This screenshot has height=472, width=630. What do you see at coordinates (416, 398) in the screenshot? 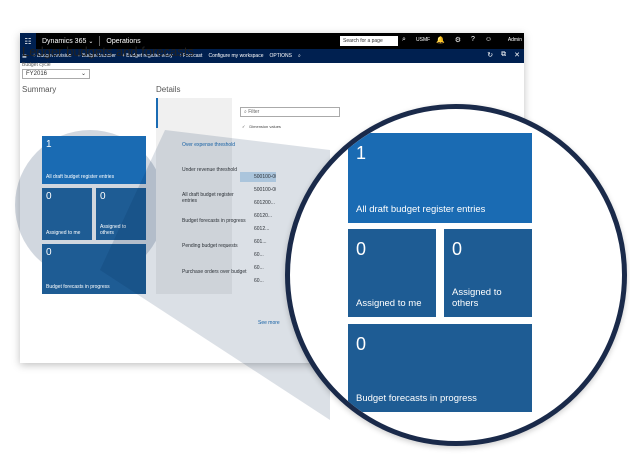
I see `tile-label: Budget forecasts in progress` at bounding box center [416, 398].